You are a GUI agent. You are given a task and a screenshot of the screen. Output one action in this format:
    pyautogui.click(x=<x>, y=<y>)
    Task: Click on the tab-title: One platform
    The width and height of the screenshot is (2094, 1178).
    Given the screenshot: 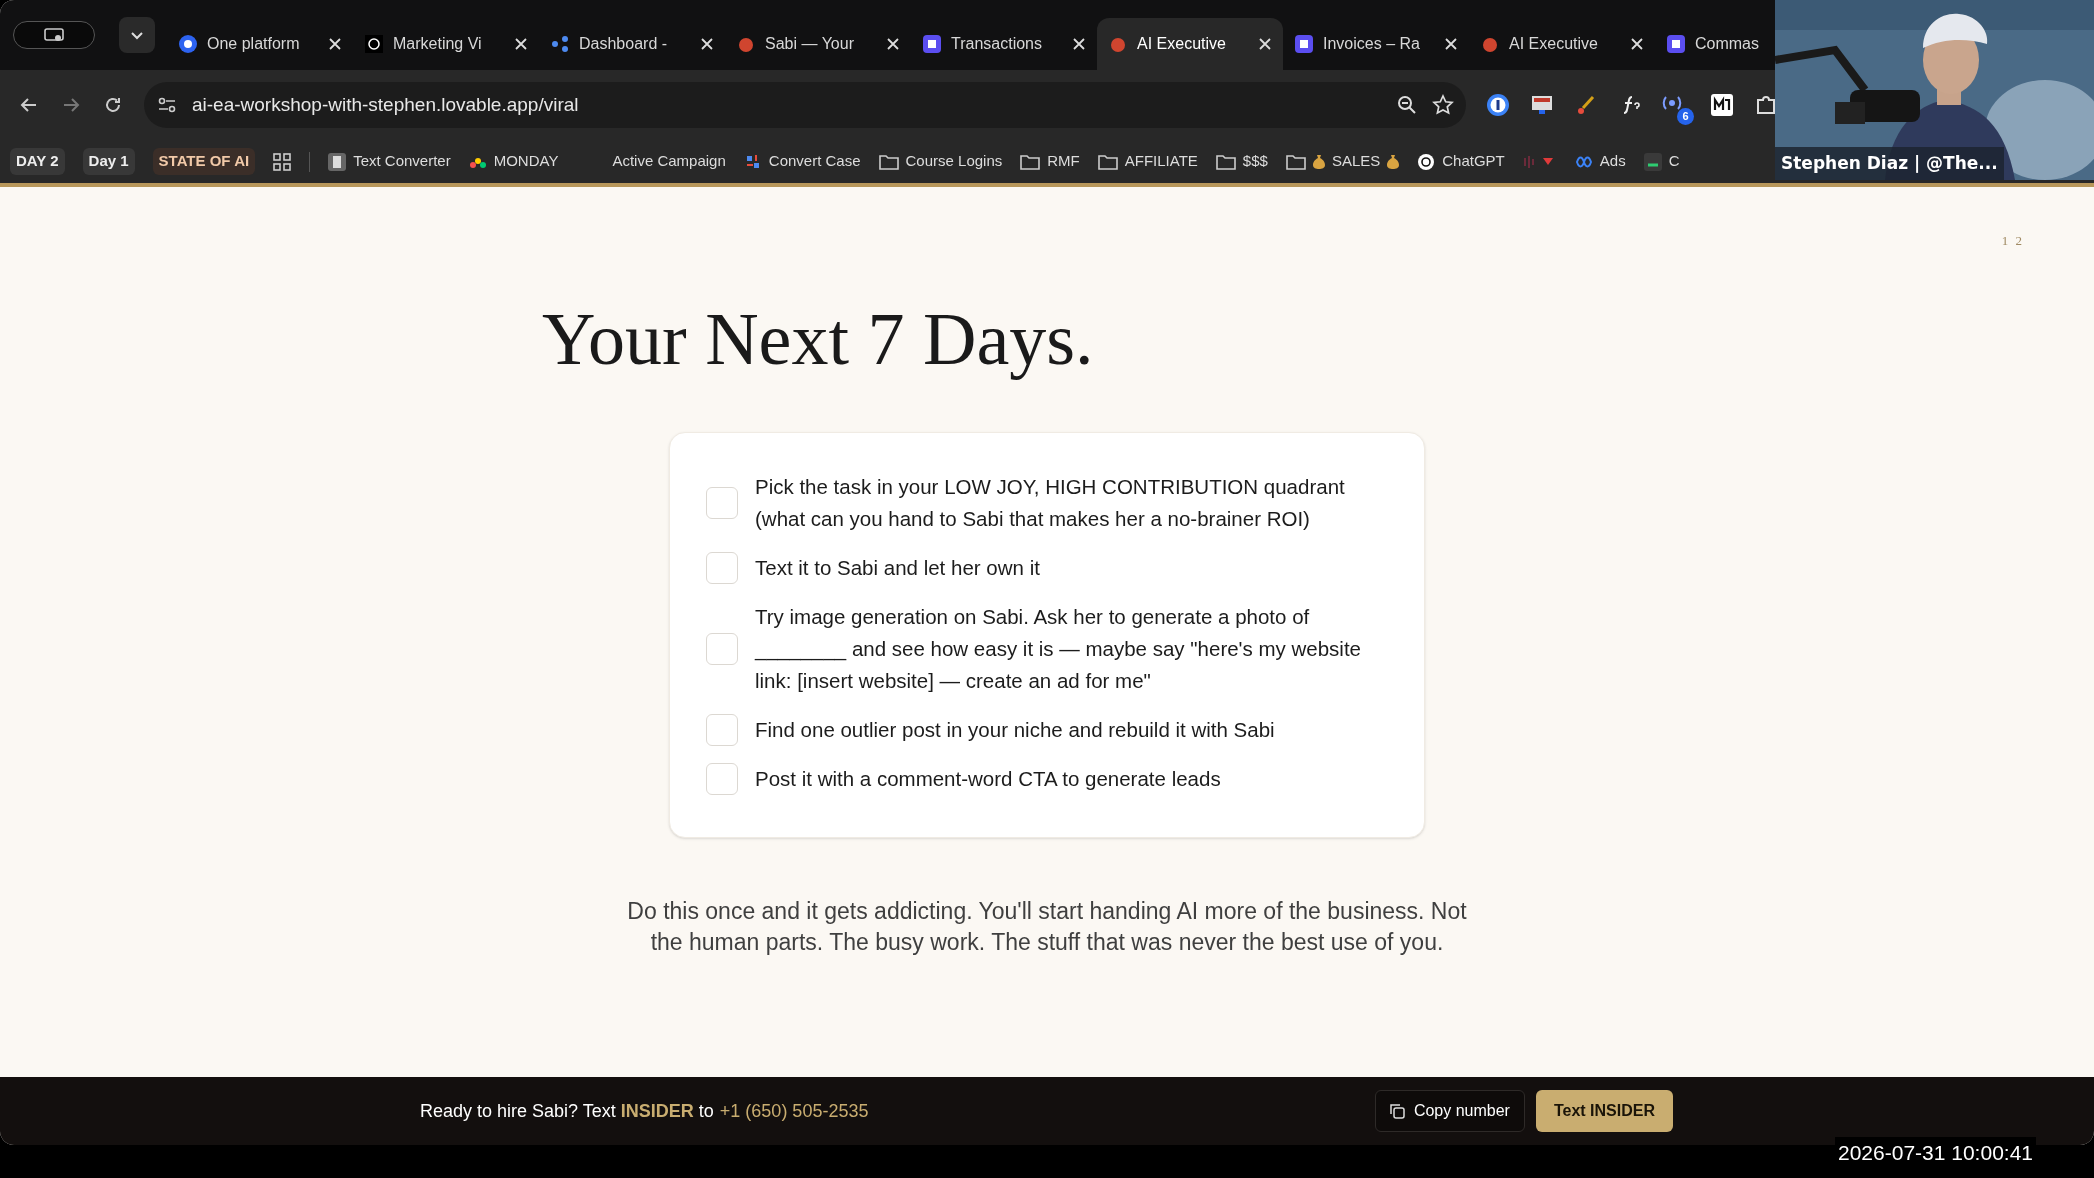 What is the action you would take?
    pyautogui.click(x=254, y=44)
    